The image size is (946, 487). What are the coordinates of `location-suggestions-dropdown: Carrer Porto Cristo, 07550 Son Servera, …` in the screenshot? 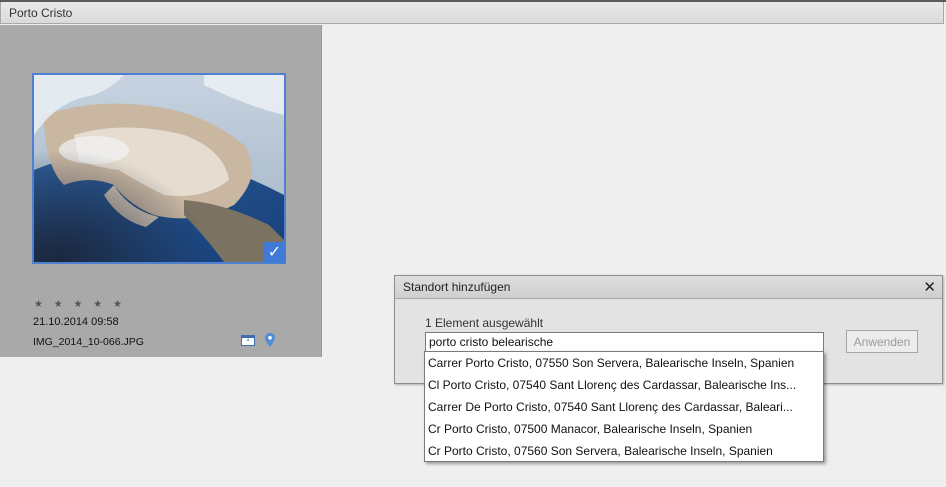 It's located at (624, 406).